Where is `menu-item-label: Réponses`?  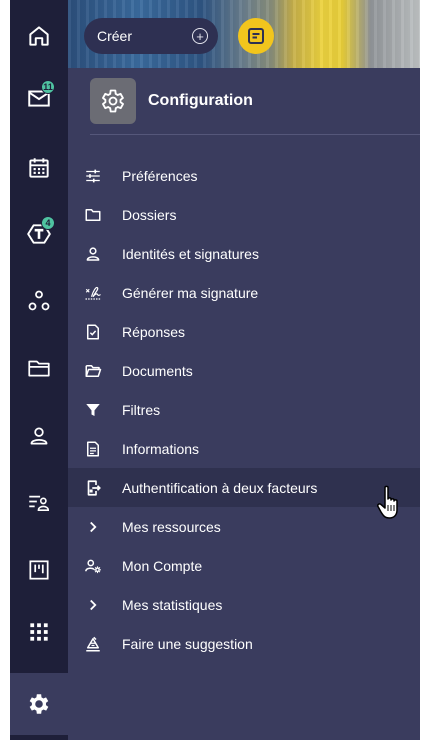
menu-item-label: Réponses is located at coordinates (154, 331).